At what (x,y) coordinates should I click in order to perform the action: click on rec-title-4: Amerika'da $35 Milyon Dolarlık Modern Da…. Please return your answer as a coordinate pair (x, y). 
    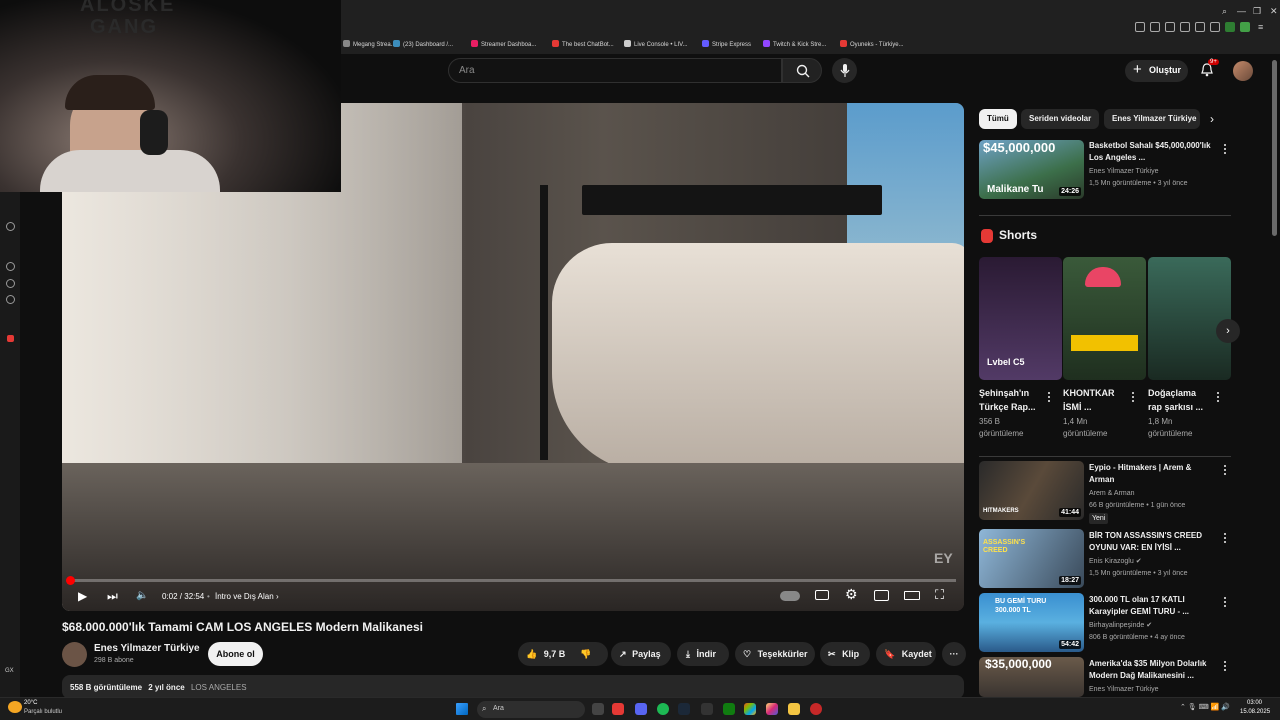
    Looking at the image, I should click on (1151, 670).